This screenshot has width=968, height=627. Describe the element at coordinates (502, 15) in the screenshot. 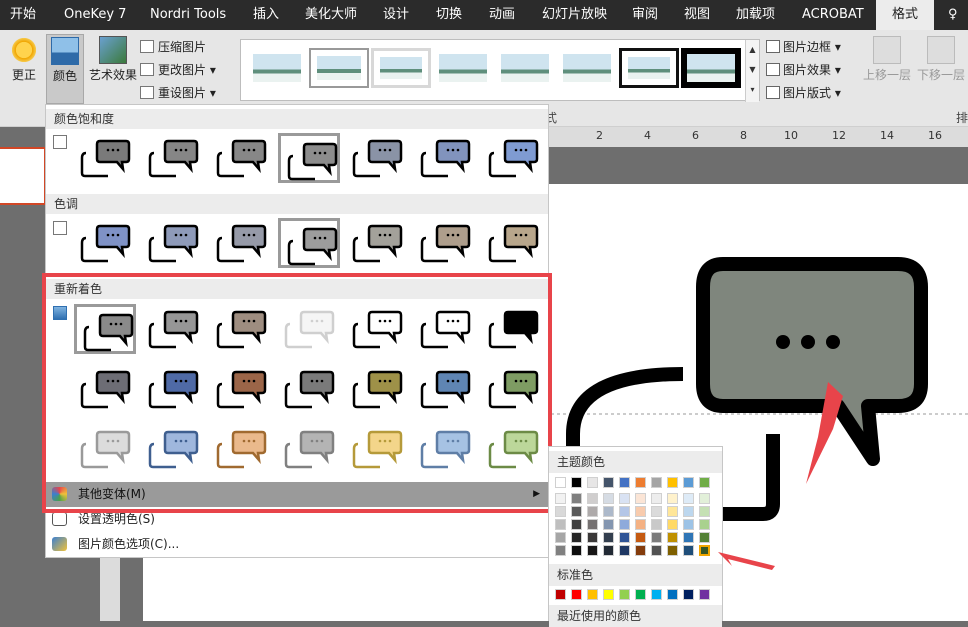

I see `tab-animations: 动画` at that location.